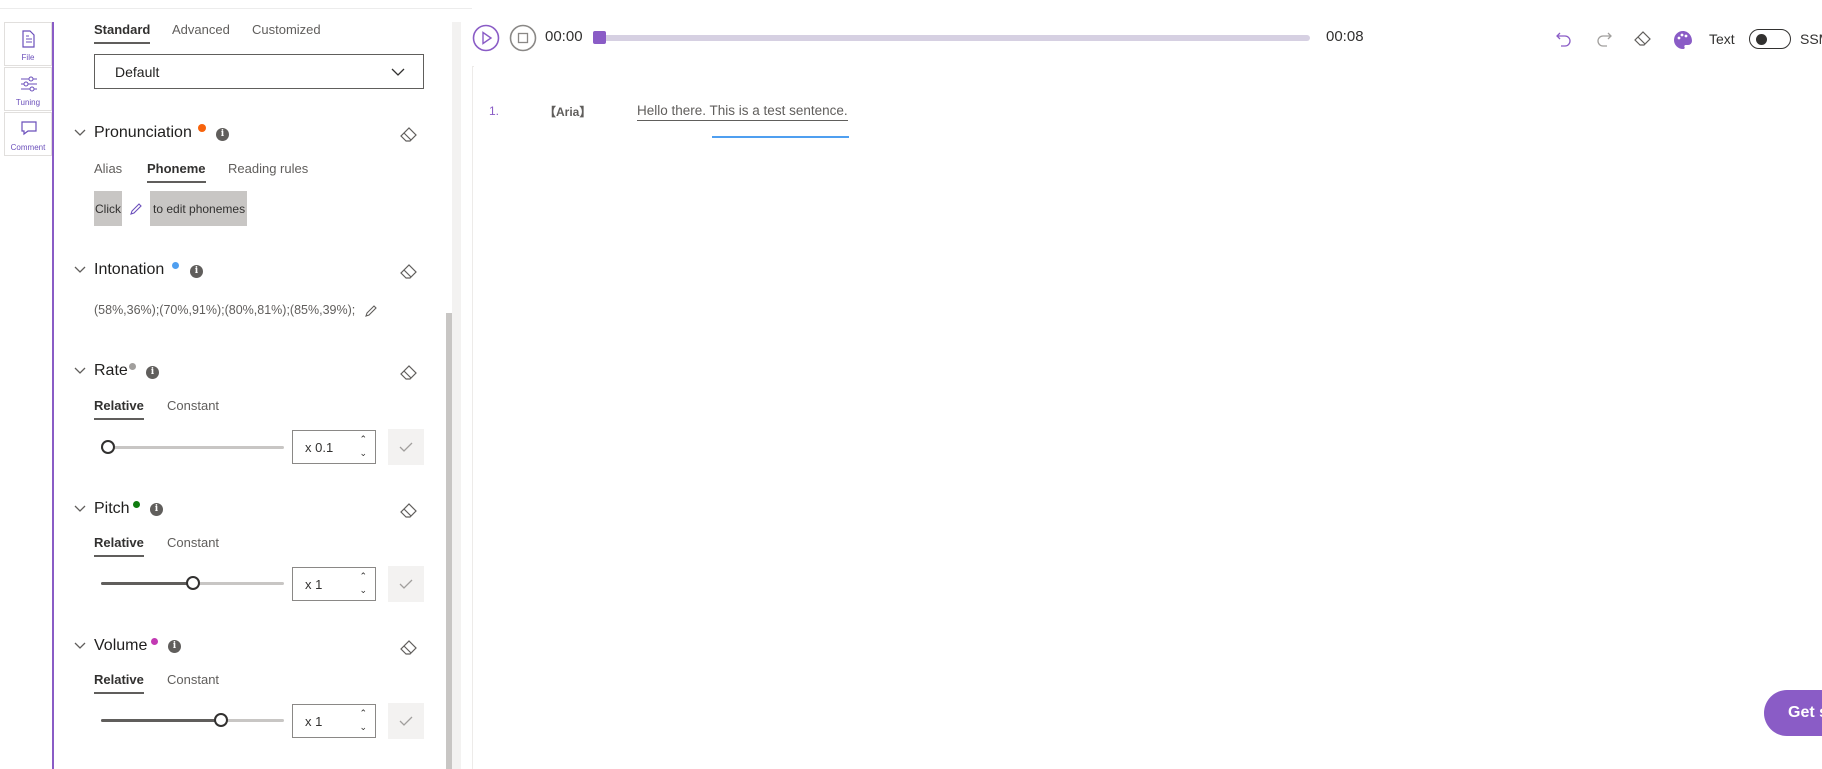 The image size is (1822, 769). Describe the element at coordinates (119, 546) in the screenshot. I see `pitch-tab-relative: Relative` at that location.